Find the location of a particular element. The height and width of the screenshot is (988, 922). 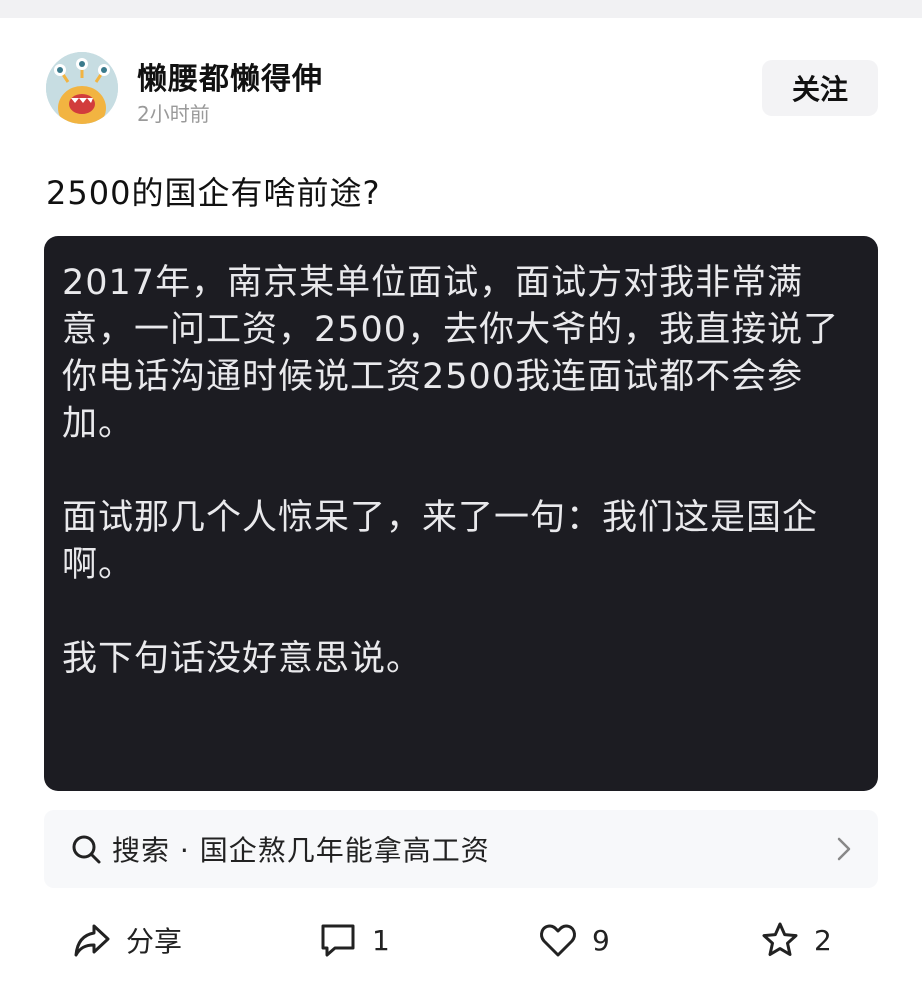

comment-icon is located at coordinates (338, 940).